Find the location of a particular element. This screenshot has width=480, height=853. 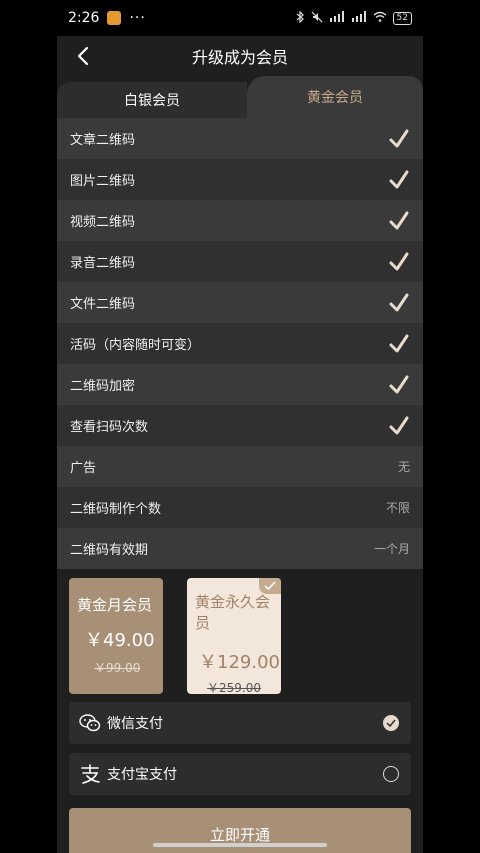

back-arrow-icon is located at coordinates (83, 56).